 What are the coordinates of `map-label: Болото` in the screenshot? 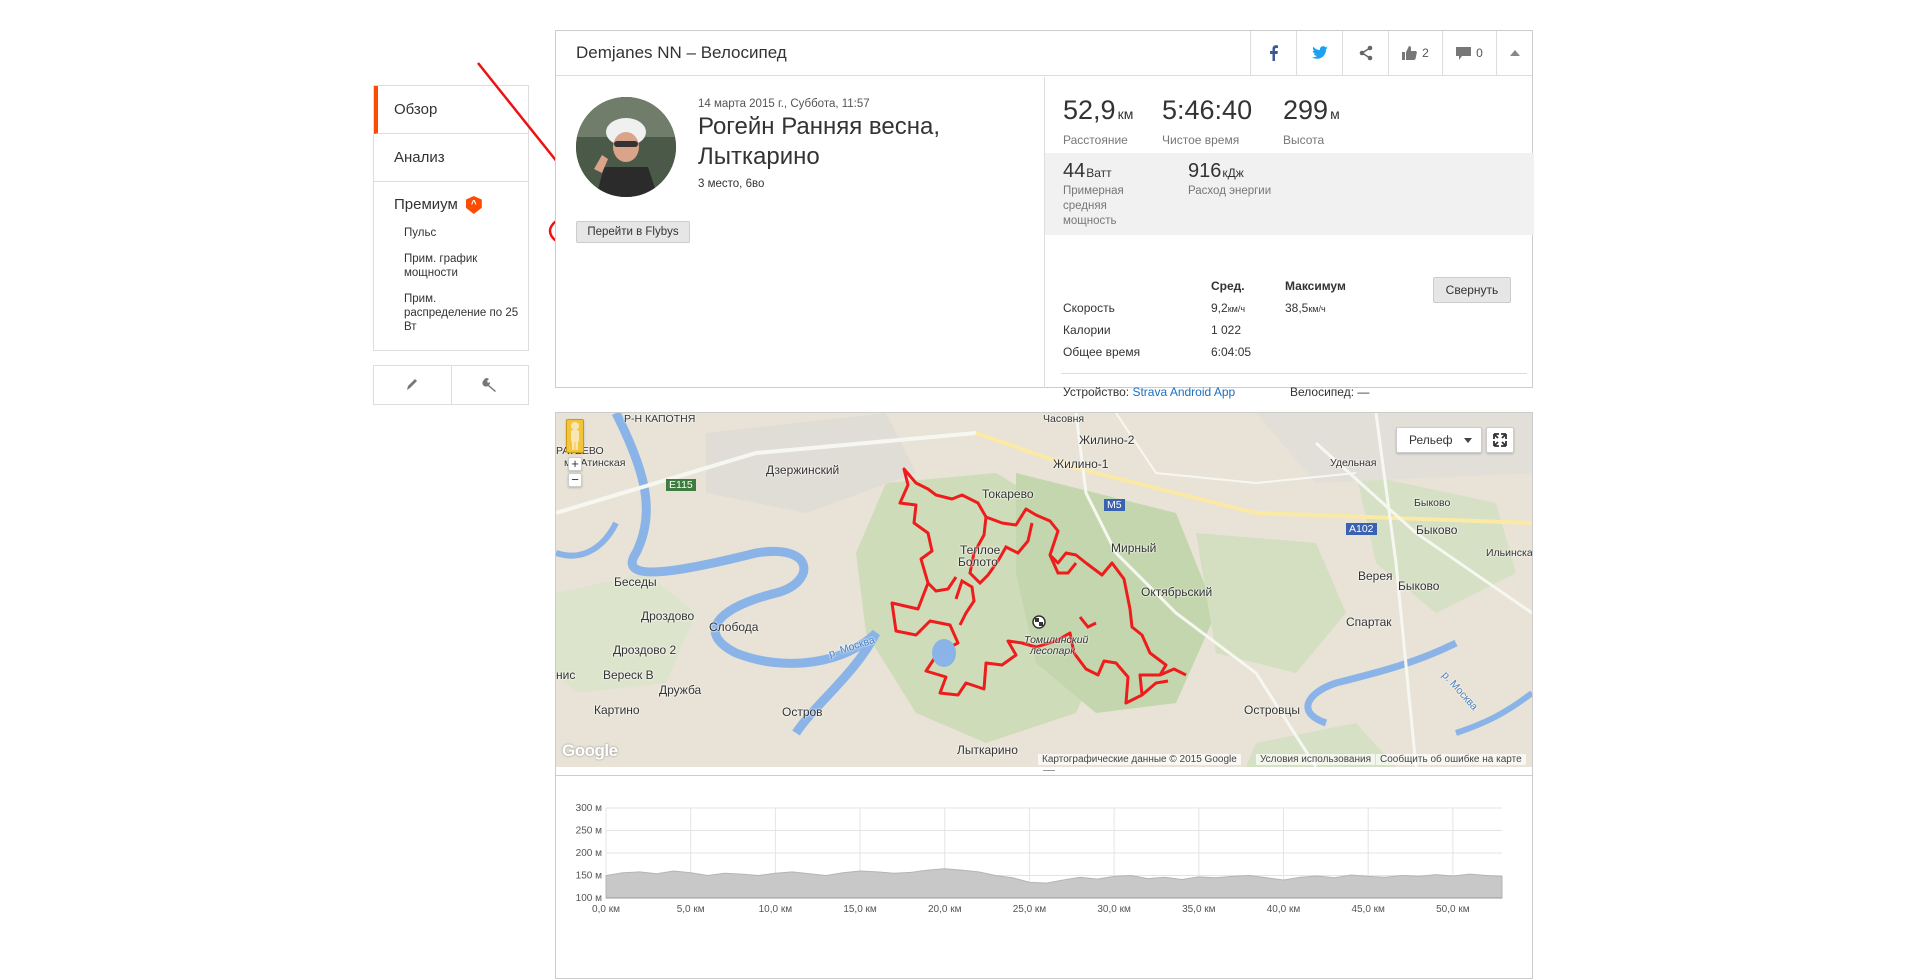 It's located at (978, 562).